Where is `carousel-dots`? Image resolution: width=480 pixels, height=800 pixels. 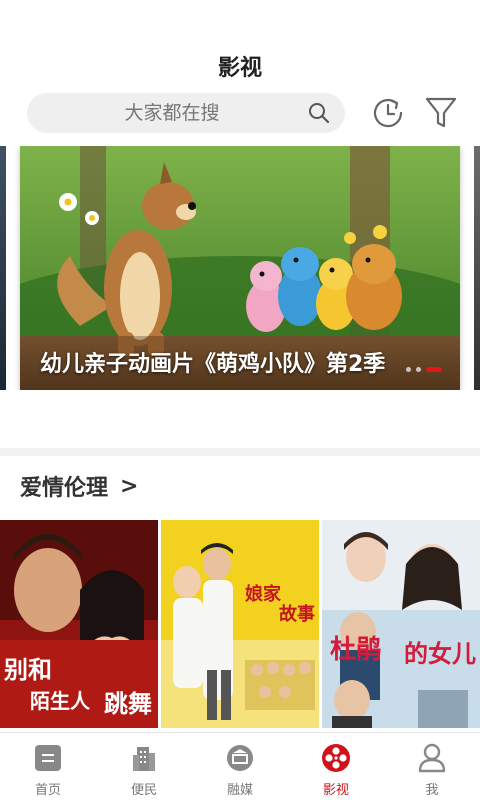 carousel-dots is located at coordinates (424, 369).